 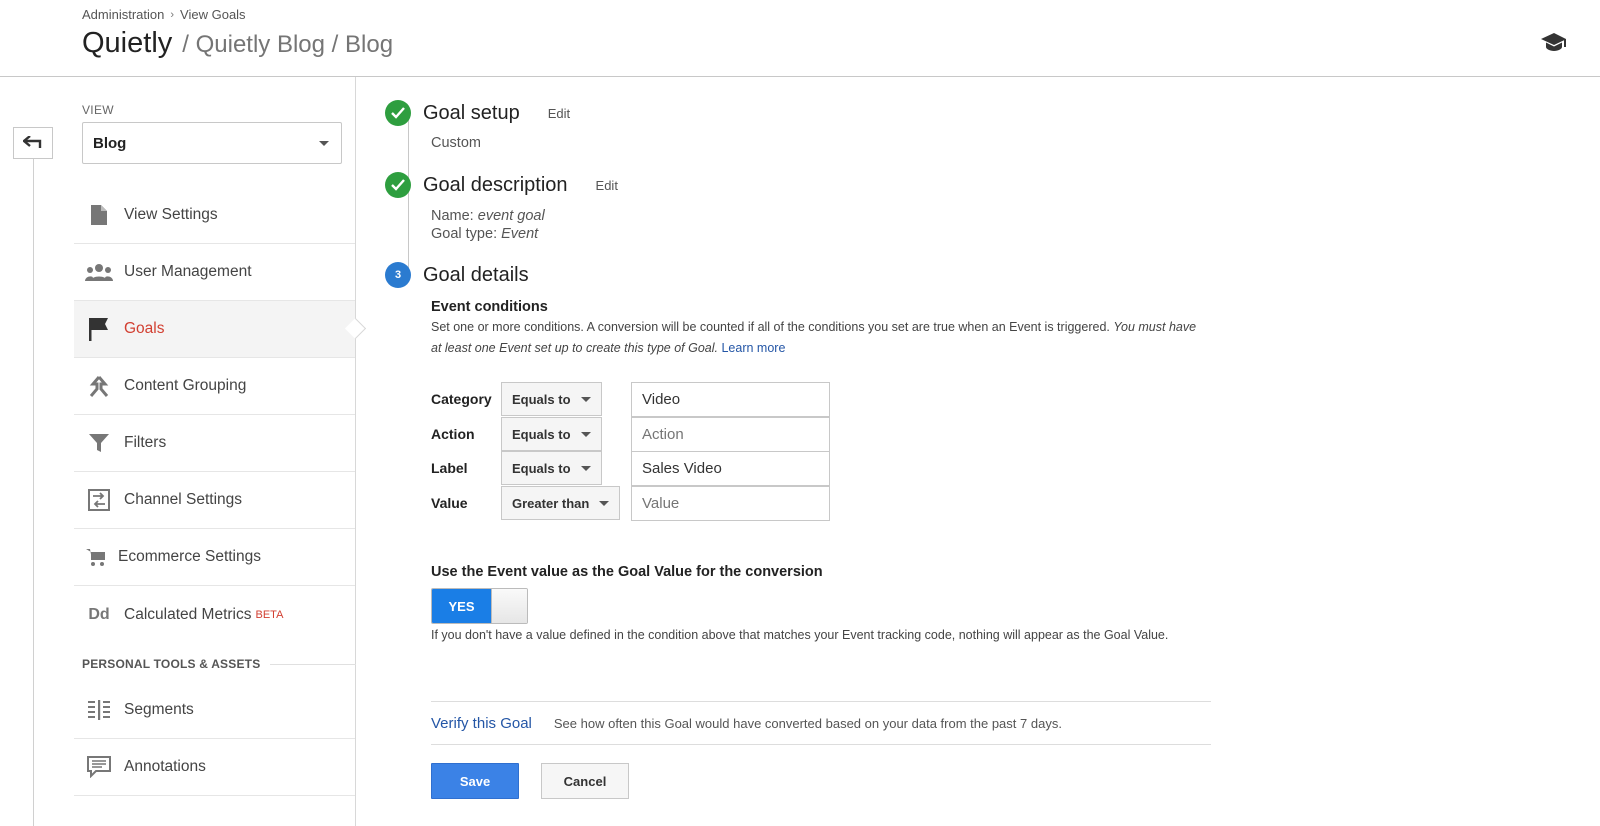 I want to click on tools-nav: Segments Annotations, so click(x=214, y=739).